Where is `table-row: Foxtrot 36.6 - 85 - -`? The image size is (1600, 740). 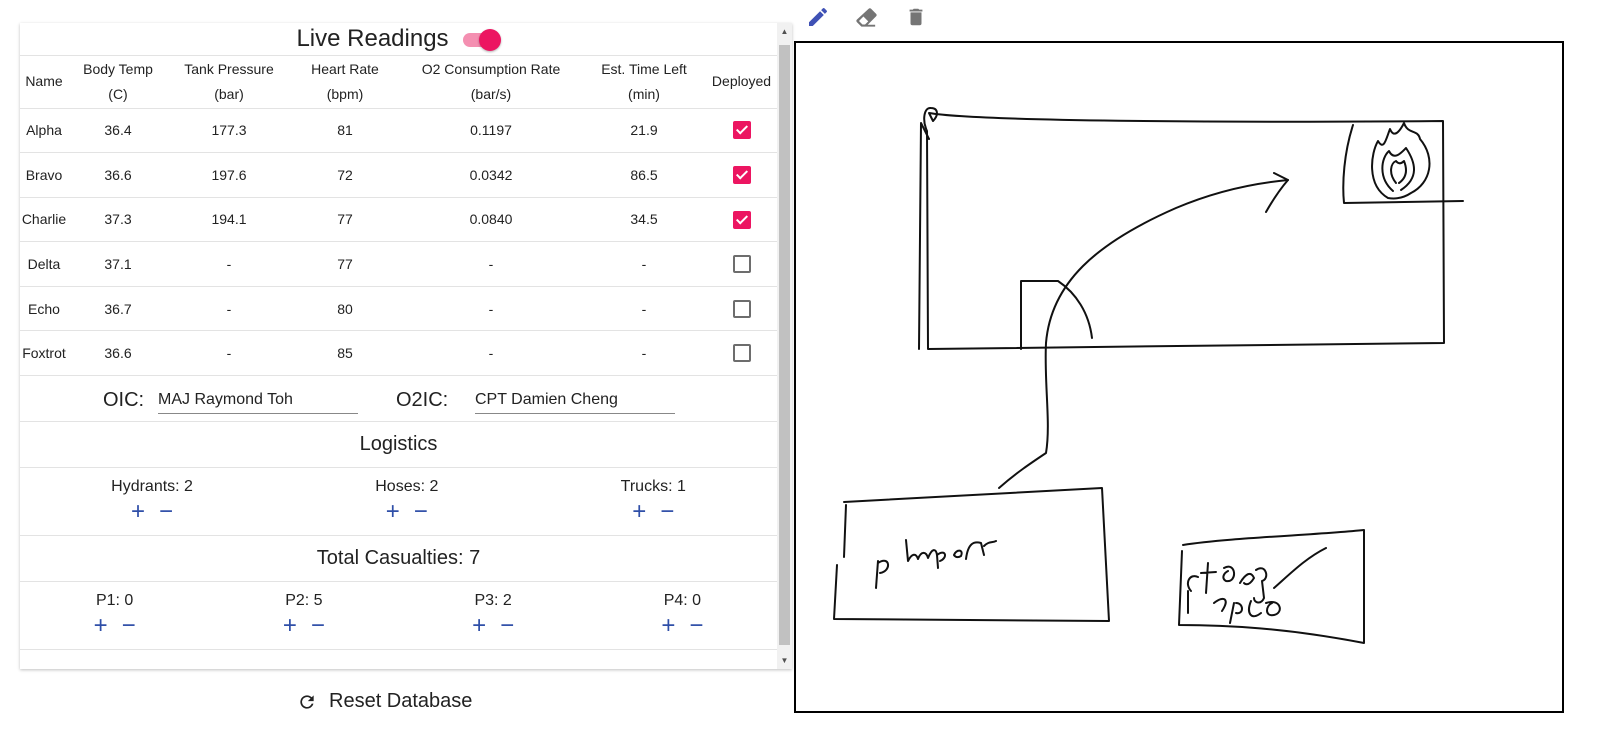
table-row: Foxtrot 36.6 - 85 - - is located at coordinates (398, 353).